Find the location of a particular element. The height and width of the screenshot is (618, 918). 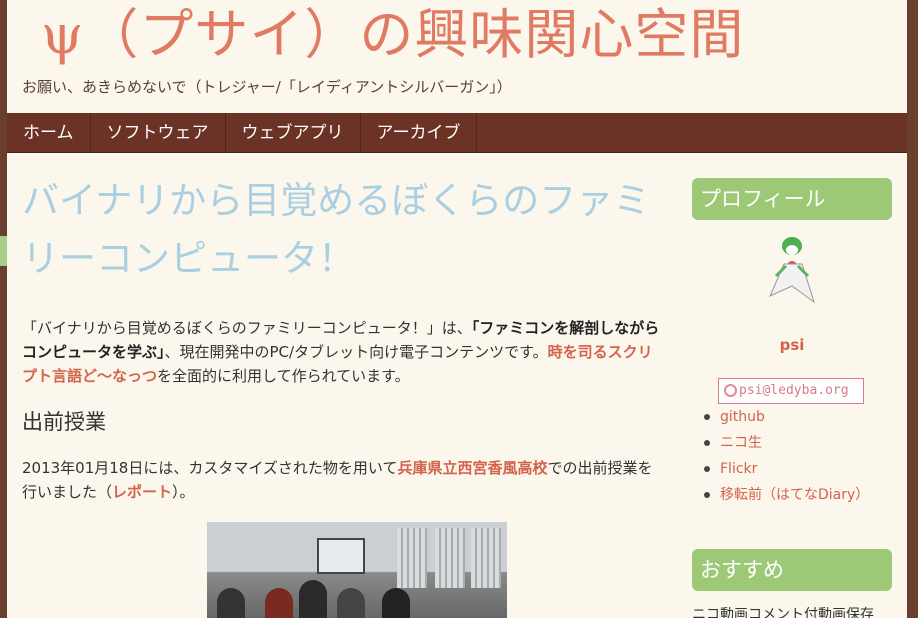

school-link: 兵庫県立西宮香風高校 is located at coordinates (472, 468).